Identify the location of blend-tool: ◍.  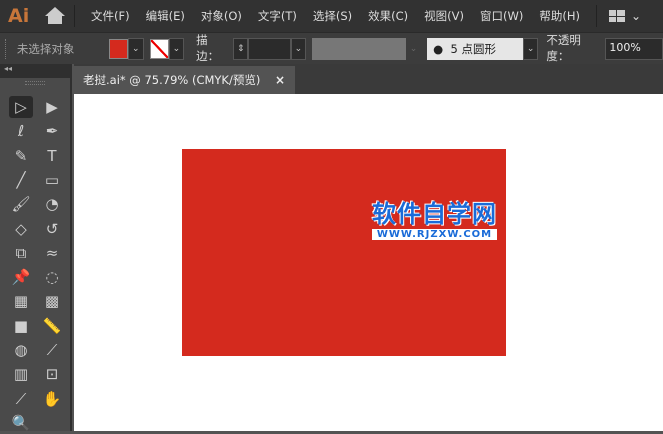
(21, 350).